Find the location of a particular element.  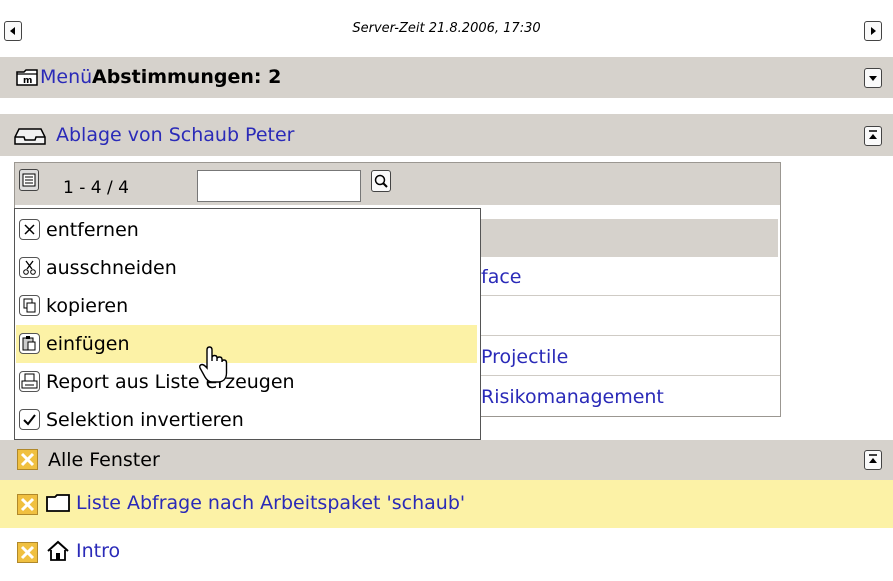

hand-cursor-icon is located at coordinates (213, 364).